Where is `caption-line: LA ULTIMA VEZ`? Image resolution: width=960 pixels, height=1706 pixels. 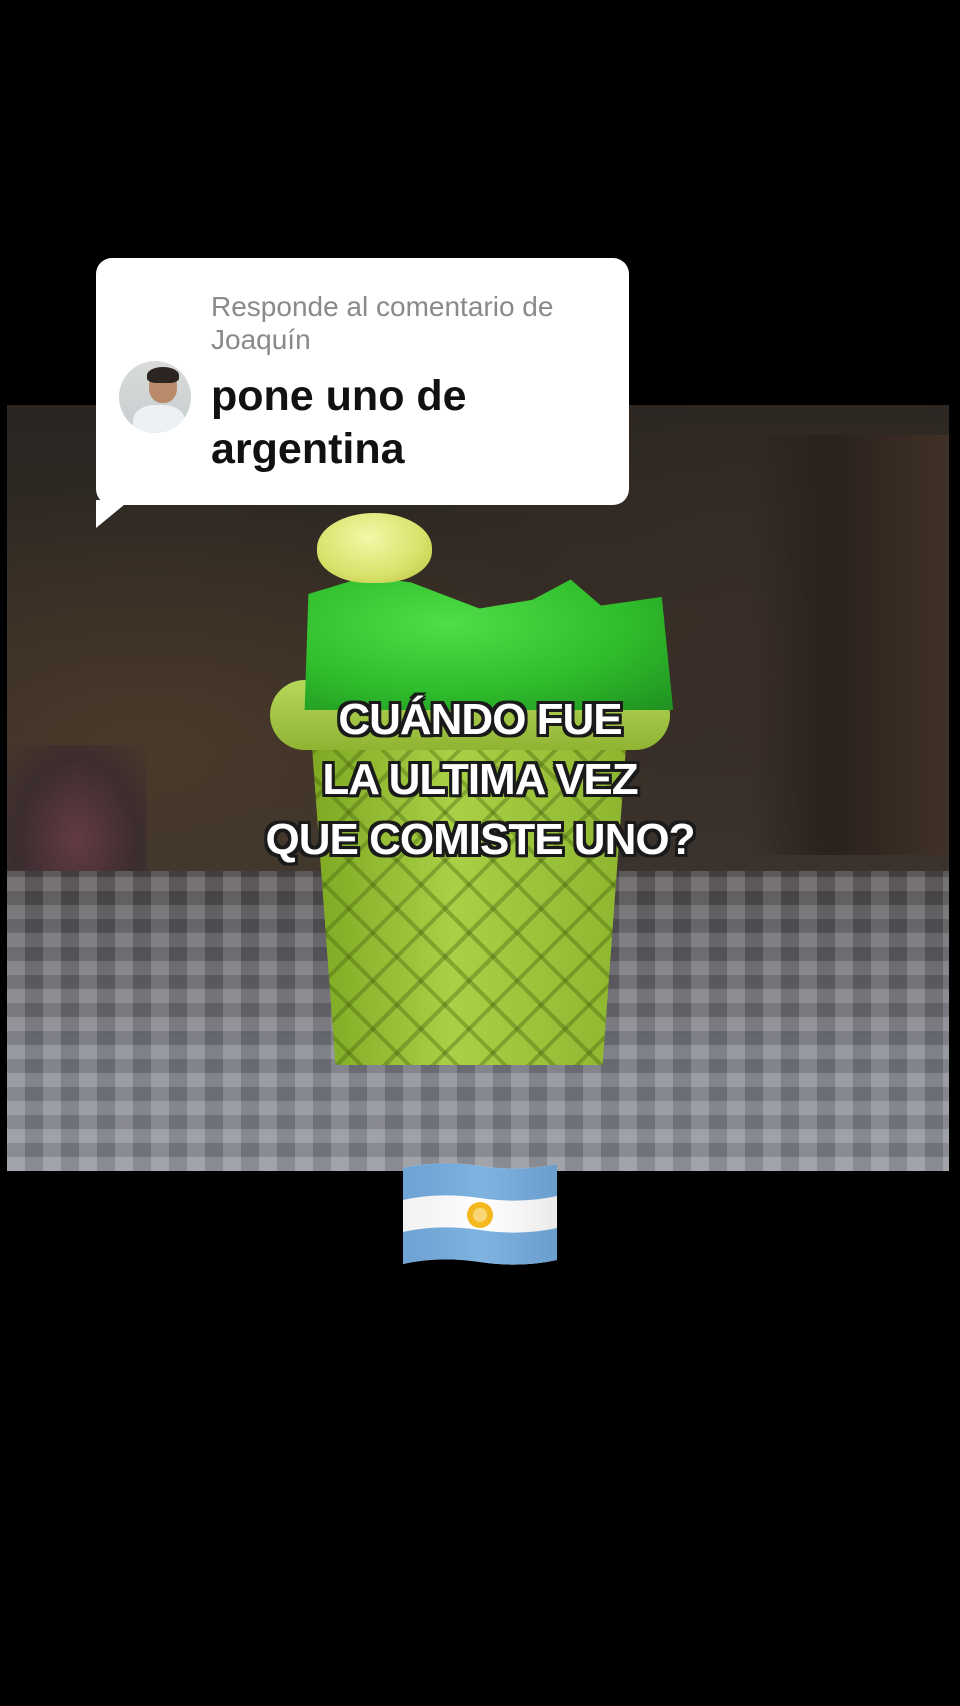 caption-line: LA ULTIMA VEZ is located at coordinates (480, 779).